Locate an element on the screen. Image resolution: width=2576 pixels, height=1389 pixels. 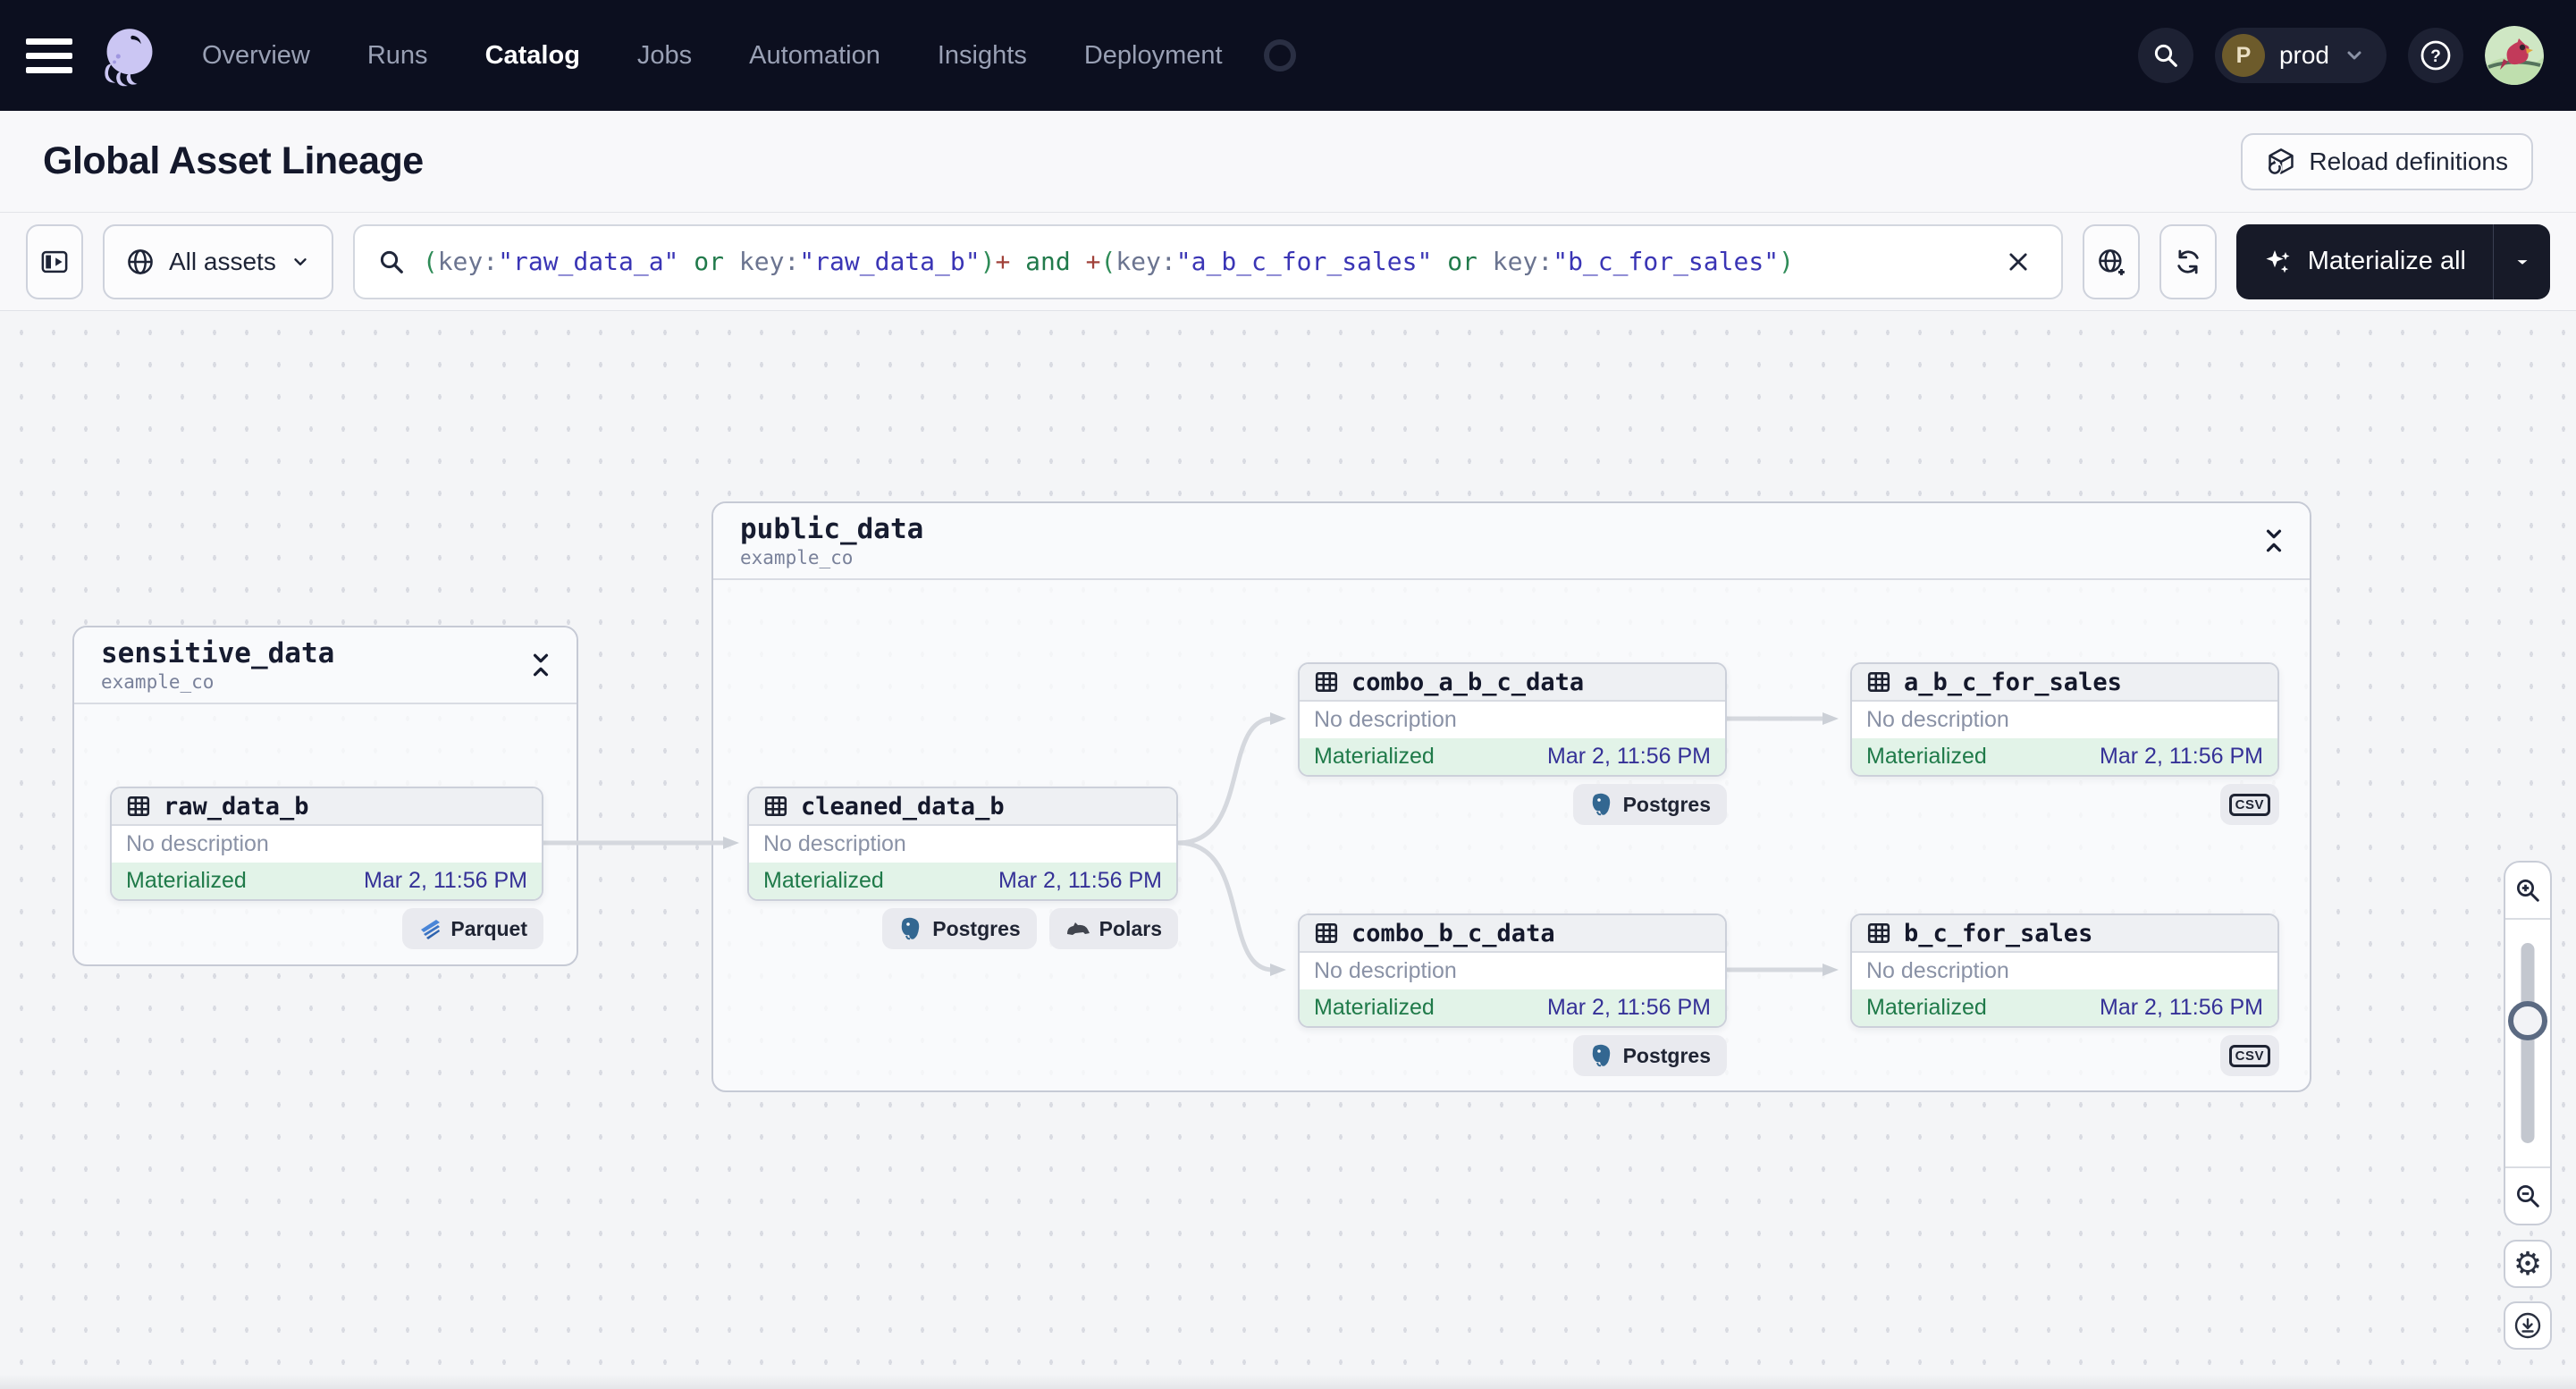
nav-item-deployment: Deployment is located at coordinates (1154, 56).